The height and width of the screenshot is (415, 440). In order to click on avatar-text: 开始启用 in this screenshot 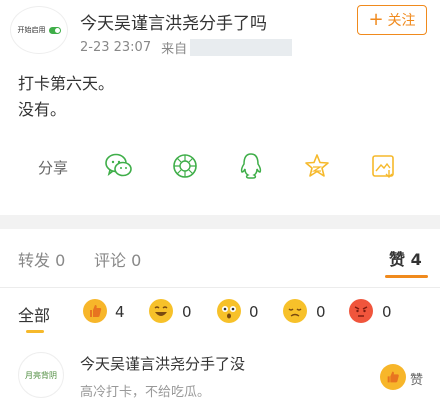, I will do `click(31, 30)`.